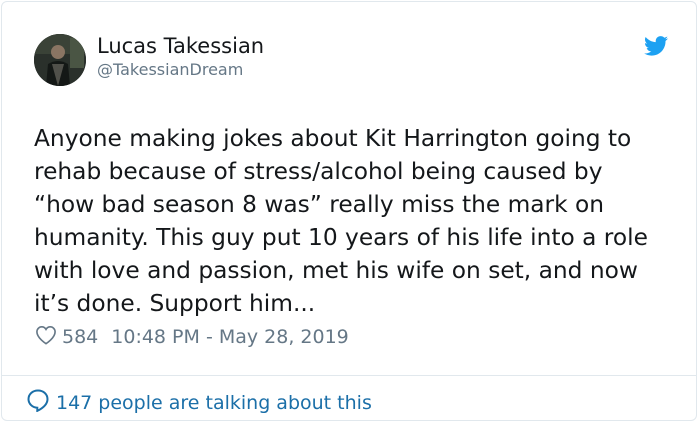  I want to click on like-button: 584, so click(73, 337).